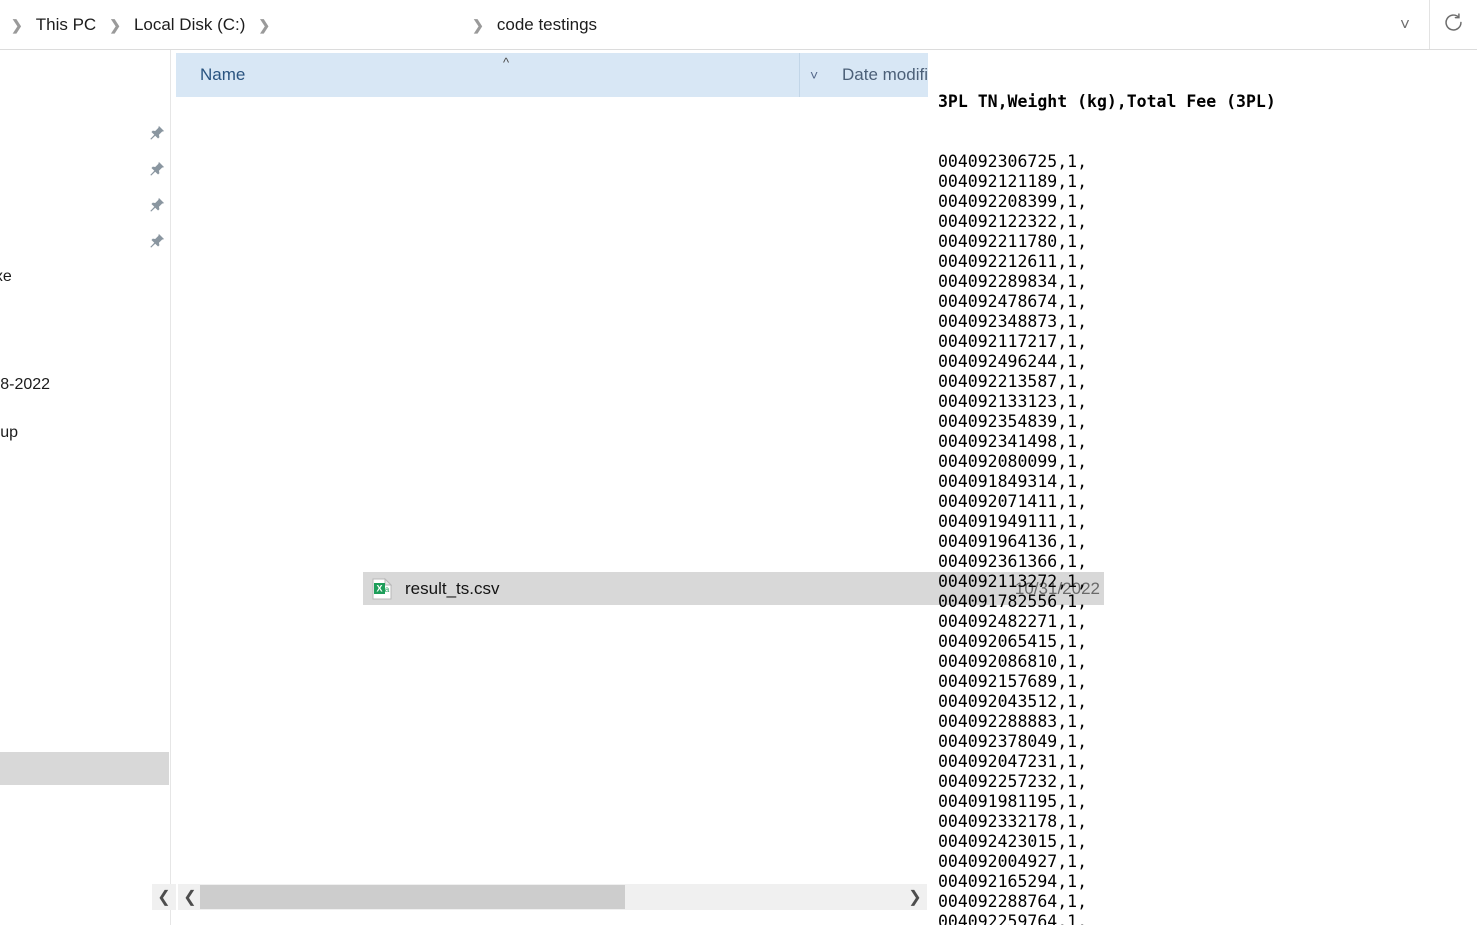 The image size is (1477, 925). What do you see at coordinates (1013, 341) in the screenshot?
I see `csv-line: 004092117217,1,` at bounding box center [1013, 341].